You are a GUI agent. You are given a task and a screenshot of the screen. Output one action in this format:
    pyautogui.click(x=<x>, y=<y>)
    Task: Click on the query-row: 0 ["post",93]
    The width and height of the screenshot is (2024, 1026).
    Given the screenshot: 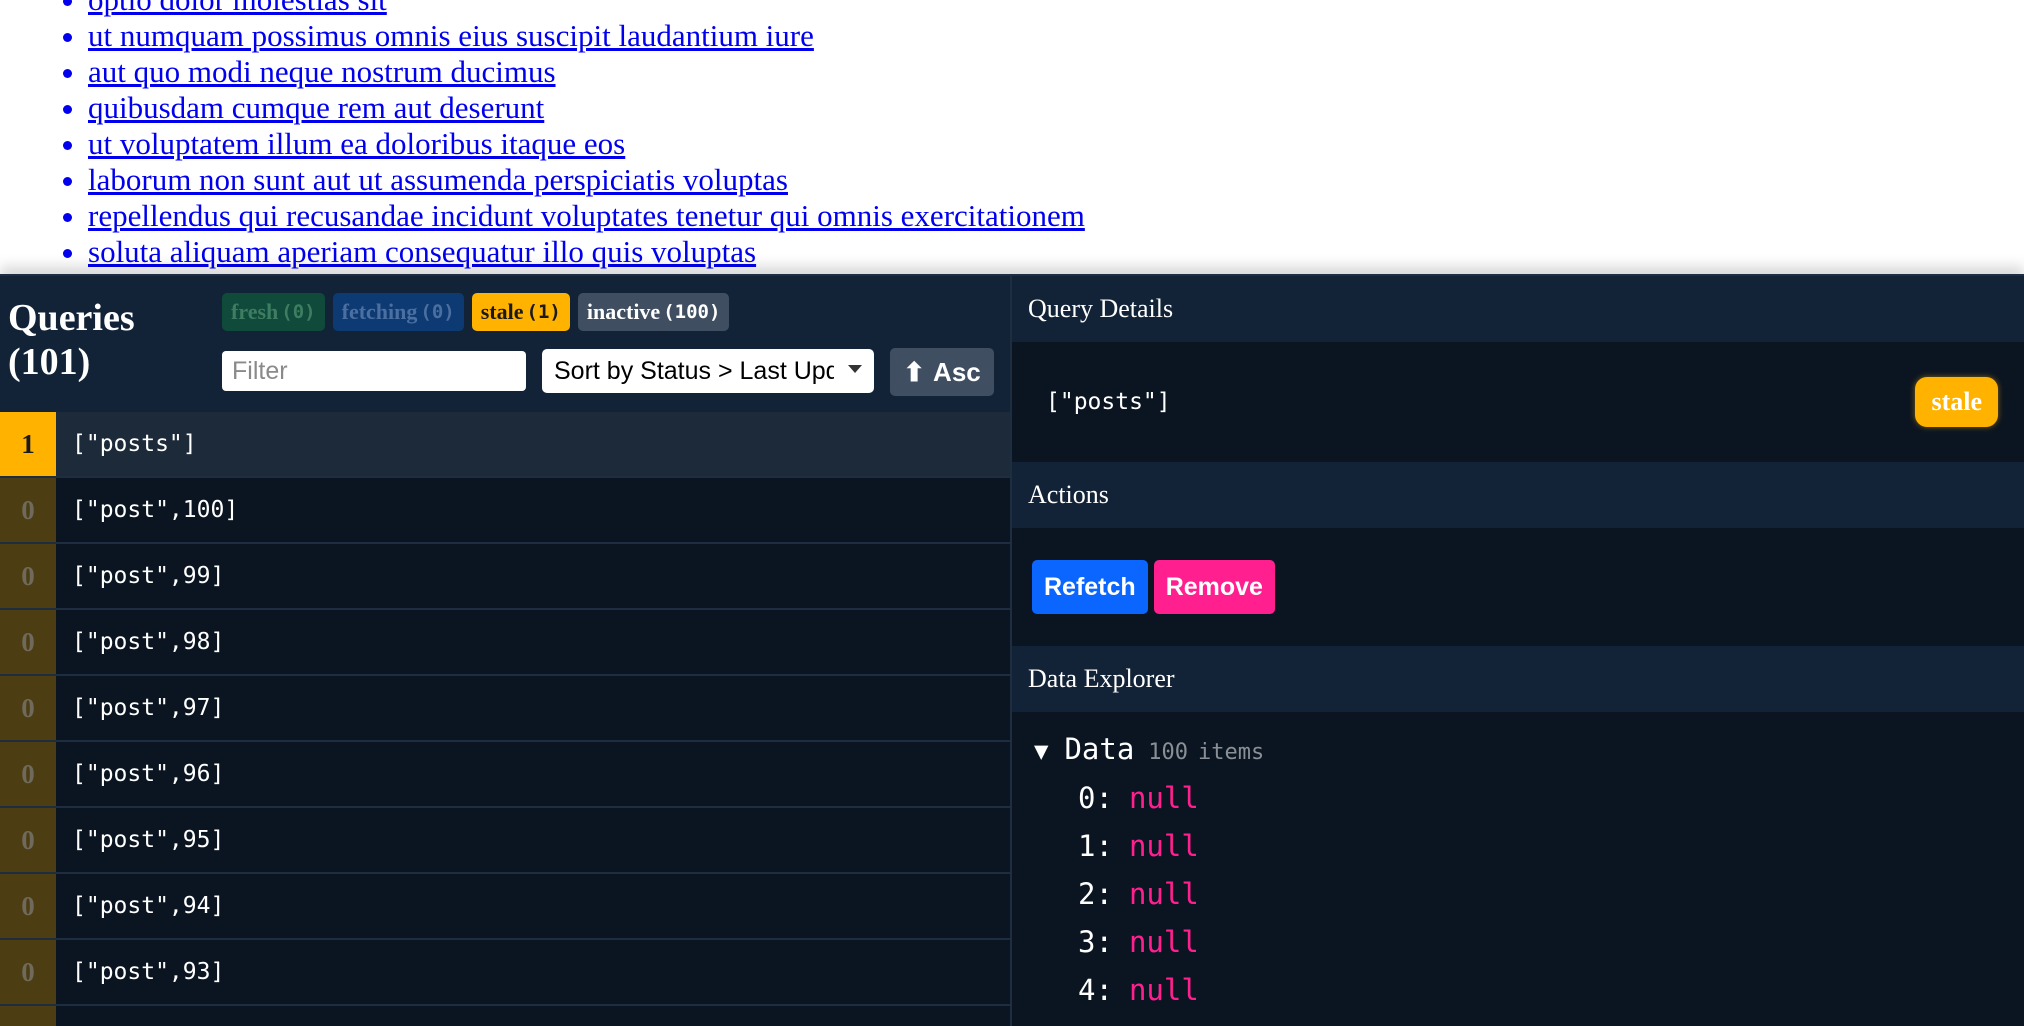 What is the action you would take?
    pyautogui.click(x=505, y=973)
    